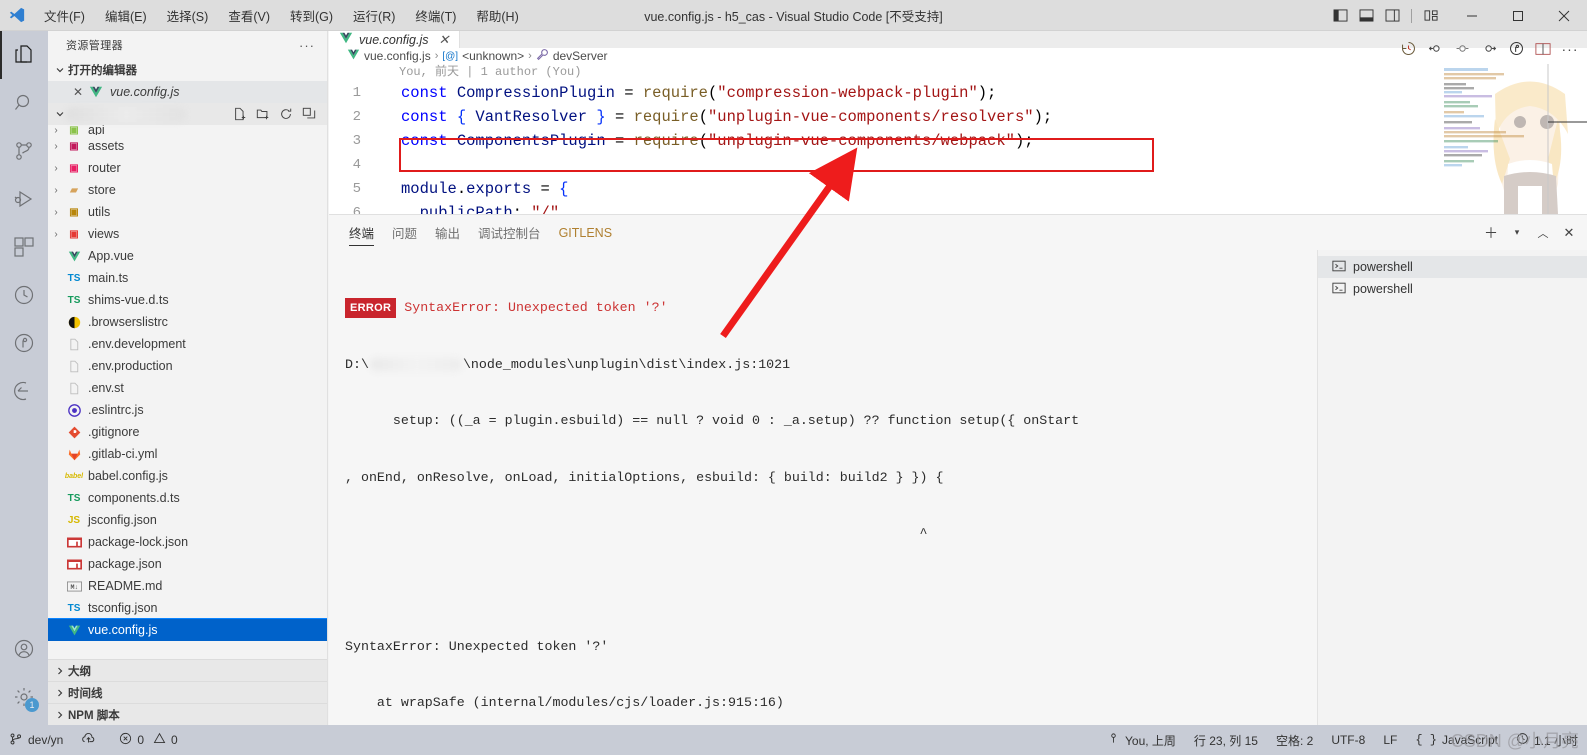 The width and height of the screenshot is (1587, 755). What do you see at coordinates (187, 212) in the screenshot?
I see `tree-item-utils: › ▣ utils` at bounding box center [187, 212].